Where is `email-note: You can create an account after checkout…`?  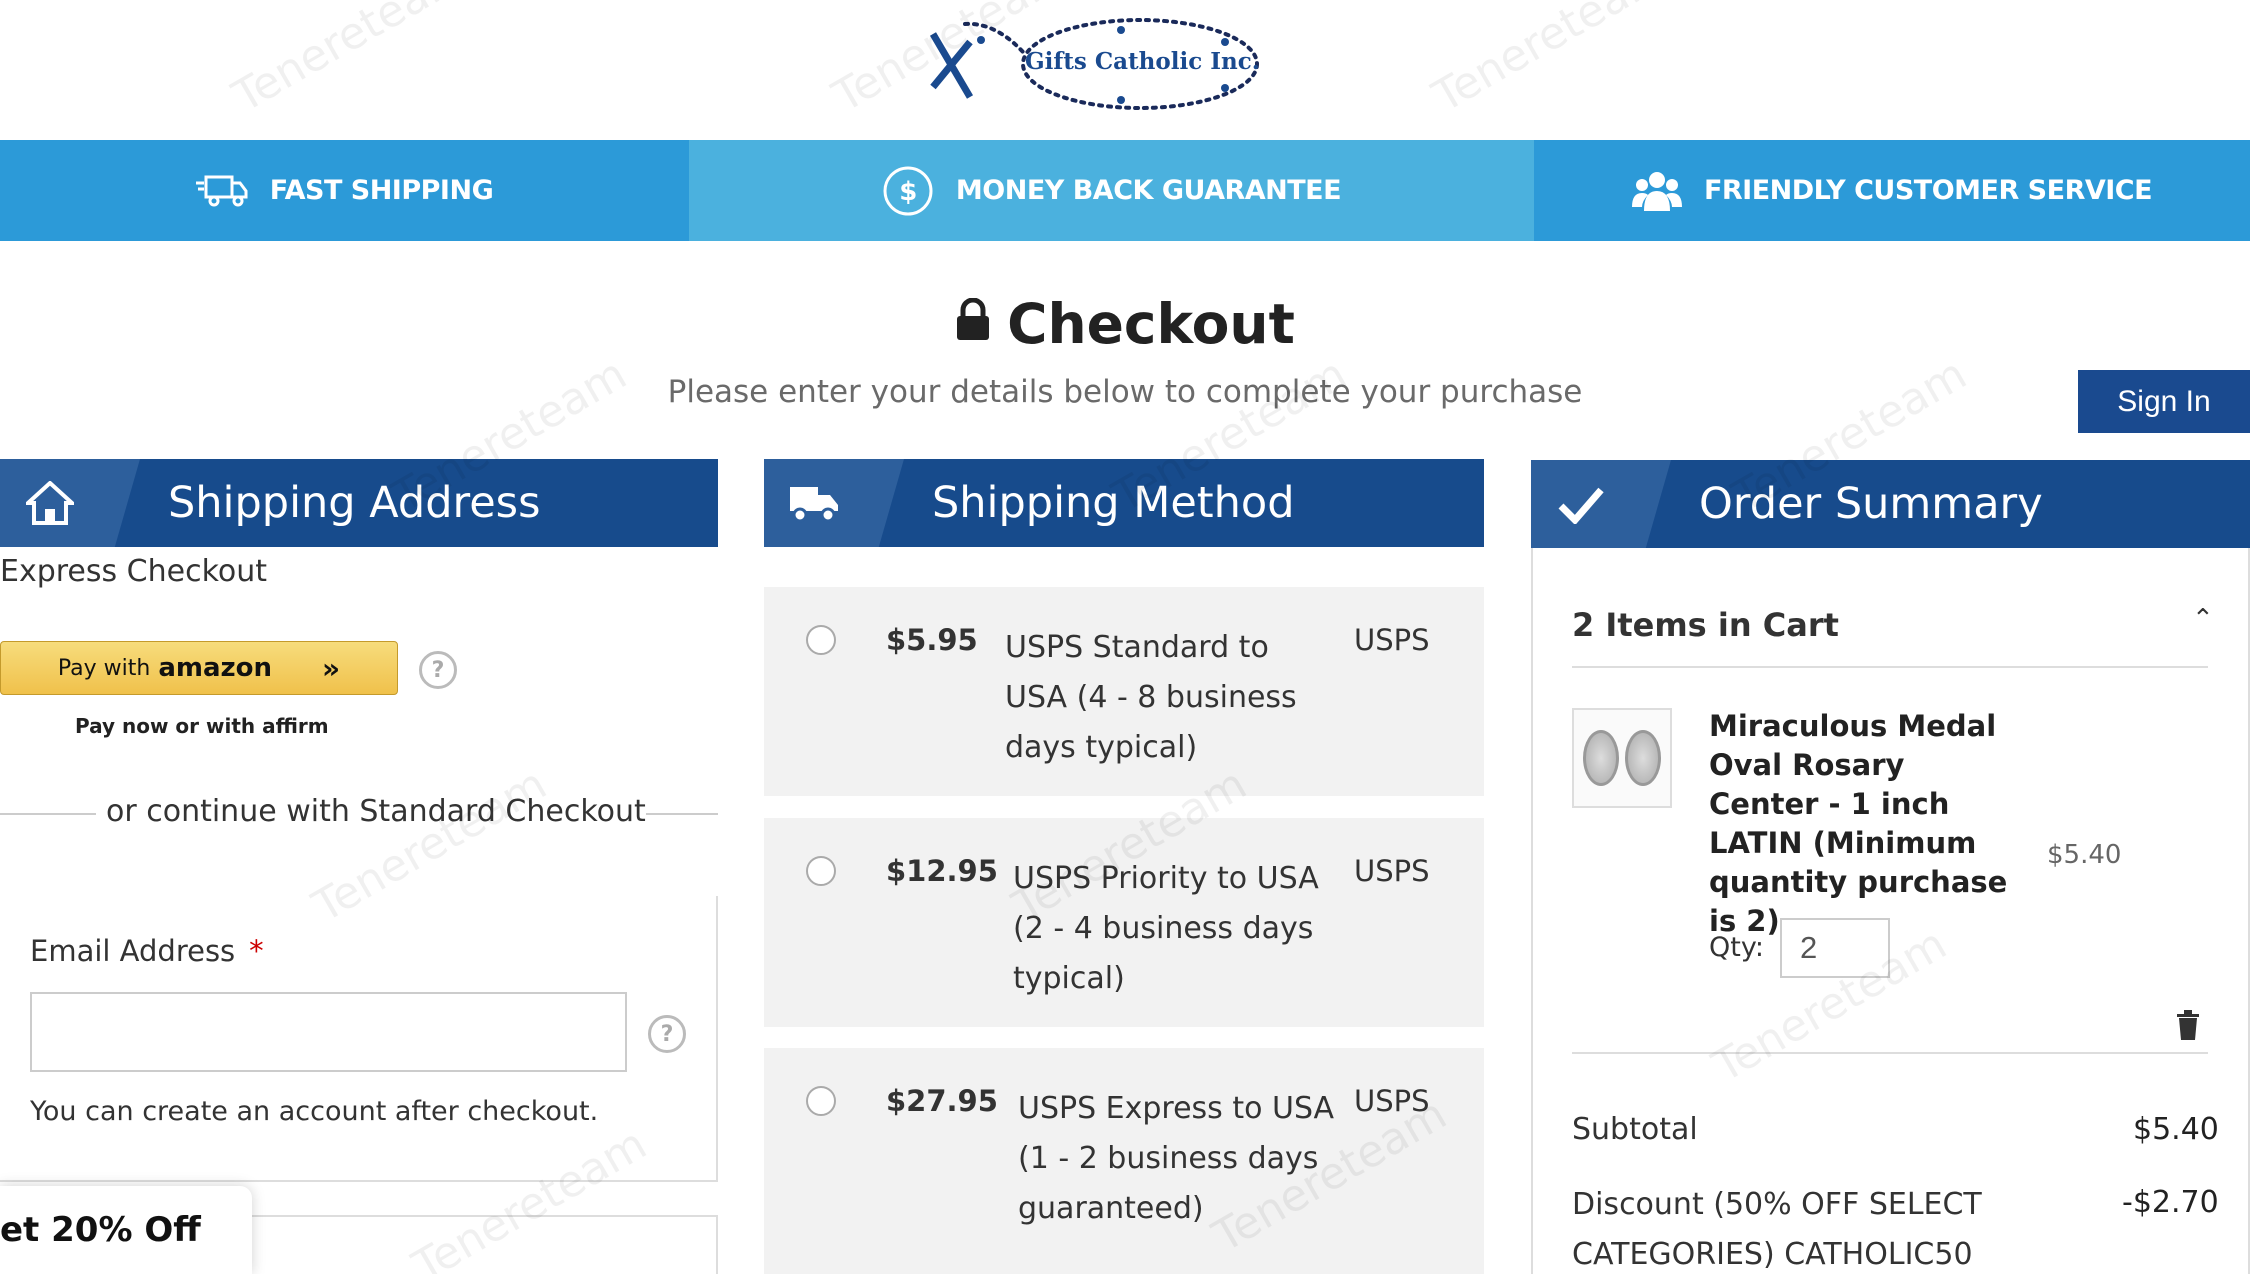 email-note: You can create an account after checkout… is located at coordinates (314, 1111).